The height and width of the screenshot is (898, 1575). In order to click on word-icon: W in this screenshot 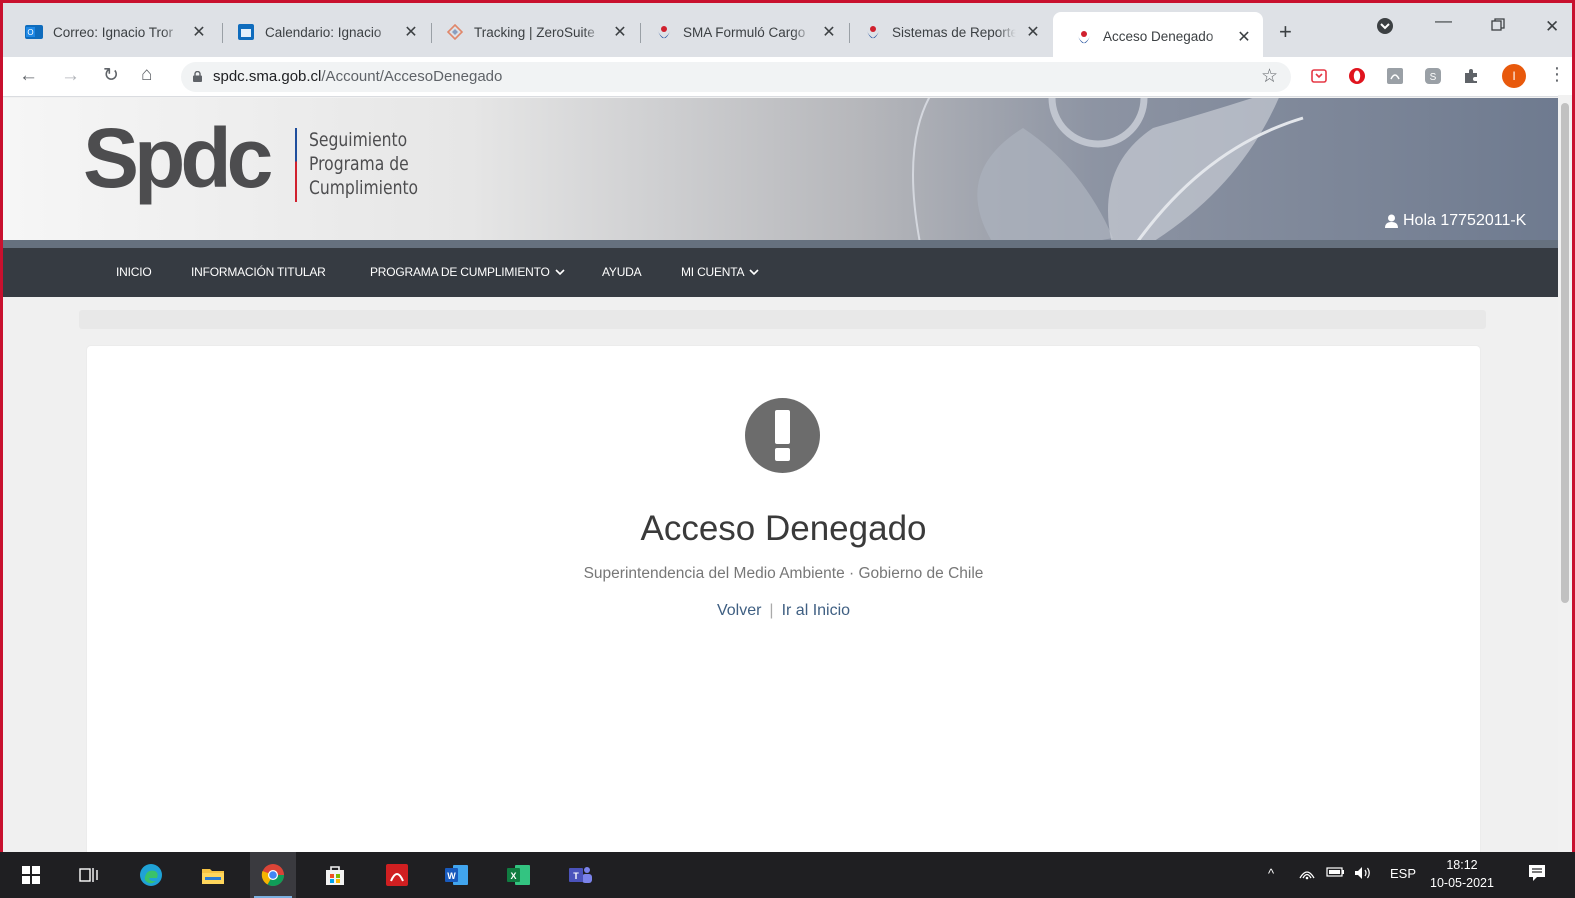, I will do `click(457, 875)`.